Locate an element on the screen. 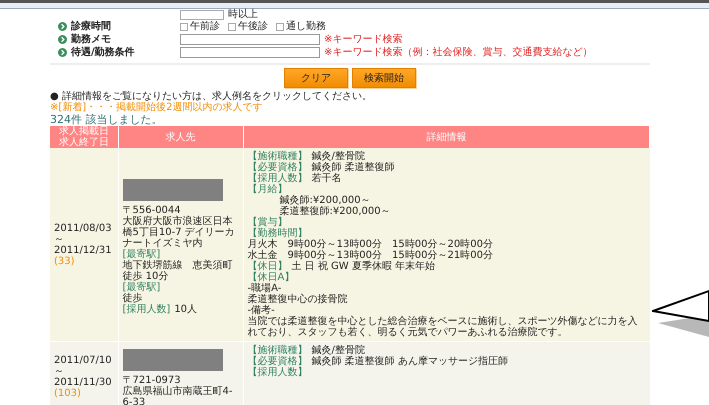 This screenshot has width=709, height=405. hint-text: ※キーワード検索 is located at coordinates (363, 39).